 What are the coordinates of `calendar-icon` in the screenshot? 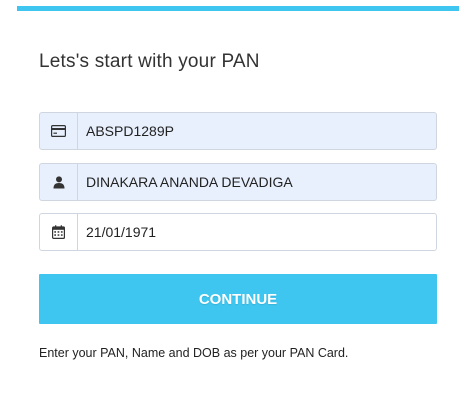 It's located at (58, 232).